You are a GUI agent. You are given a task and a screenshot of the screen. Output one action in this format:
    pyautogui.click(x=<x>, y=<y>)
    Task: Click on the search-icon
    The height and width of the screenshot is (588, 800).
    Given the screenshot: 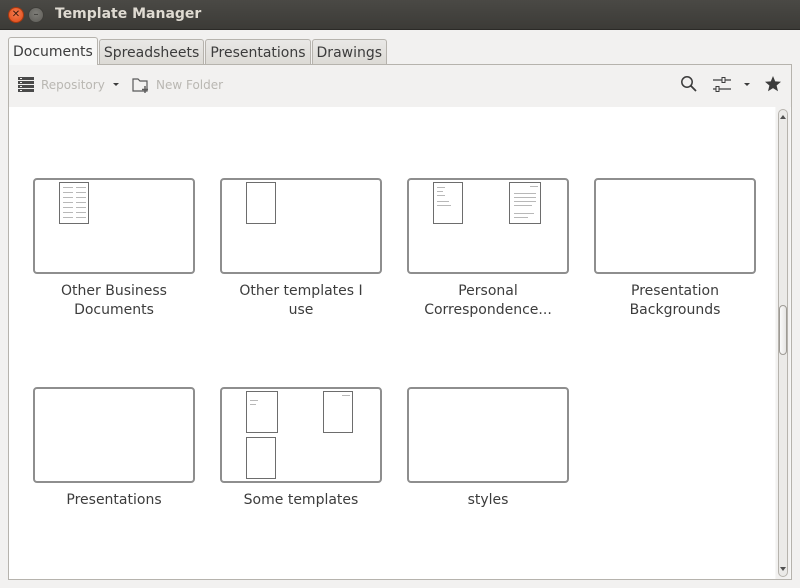 What is the action you would take?
    pyautogui.click(x=689, y=84)
    